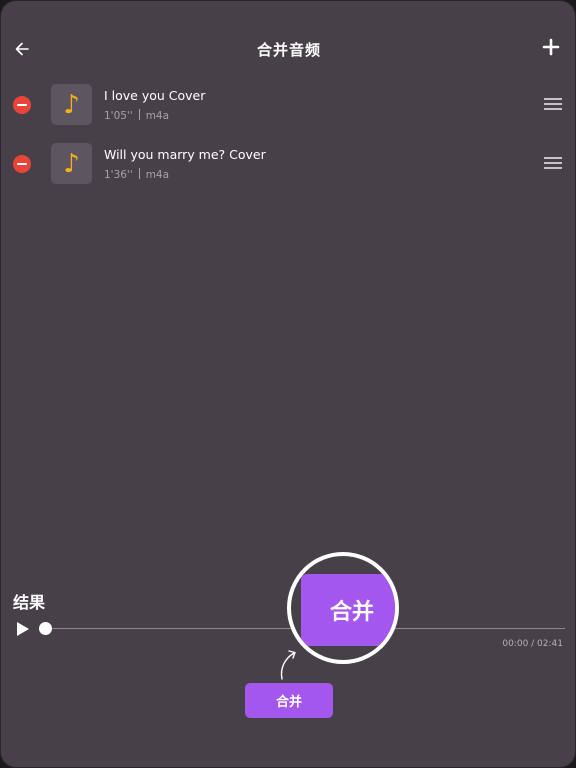 The height and width of the screenshot is (768, 576). Describe the element at coordinates (136, 115) in the screenshot. I see `track-meta: 1'05'' m4a` at that location.